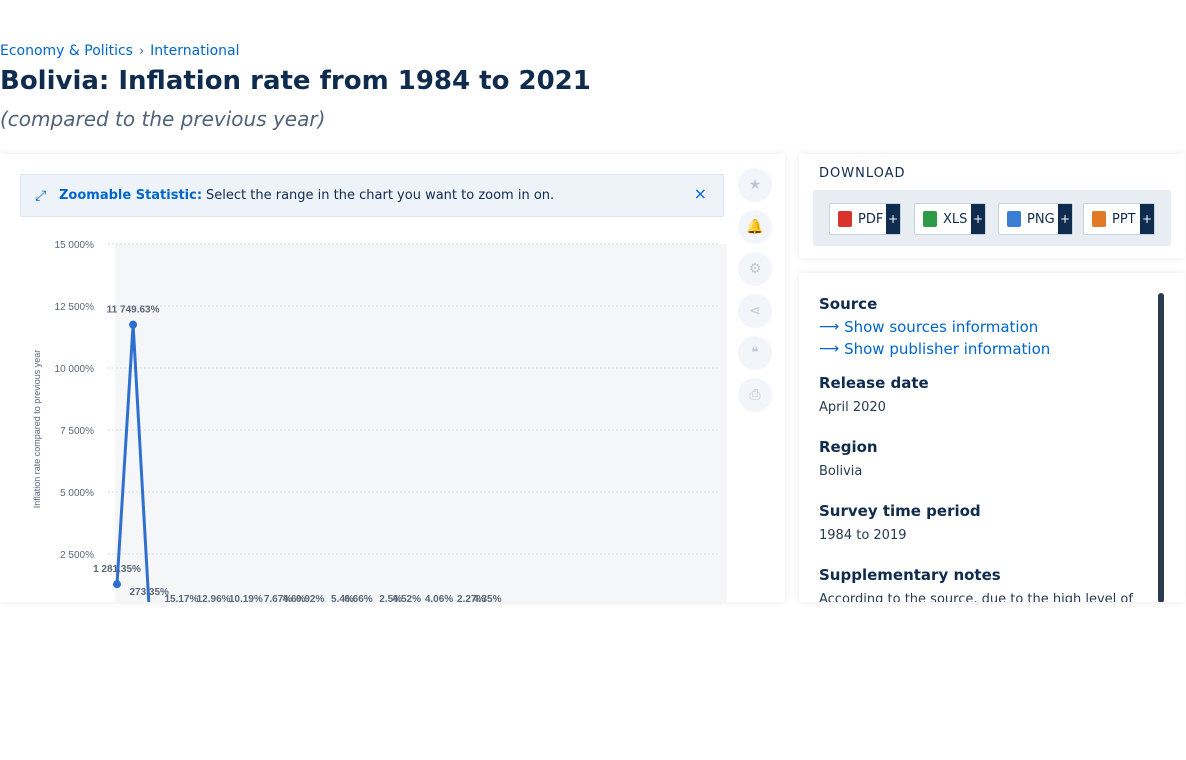  Describe the element at coordinates (163, 119) in the screenshot. I see `page-subtitle: (compared to the previous year)` at that location.